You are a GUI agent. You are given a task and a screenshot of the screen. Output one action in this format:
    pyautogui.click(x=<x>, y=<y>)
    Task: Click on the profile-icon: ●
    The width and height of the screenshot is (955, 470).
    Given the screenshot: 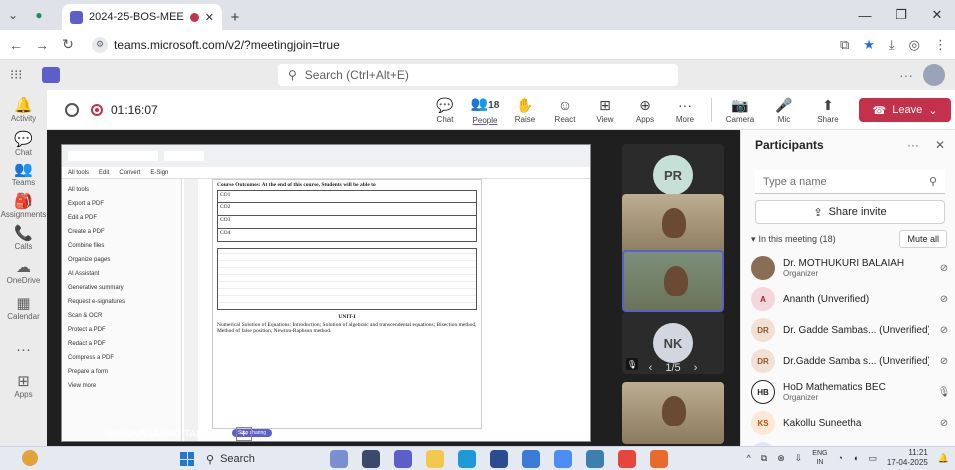 What is the action you would take?
    pyautogui.click(x=39, y=15)
    